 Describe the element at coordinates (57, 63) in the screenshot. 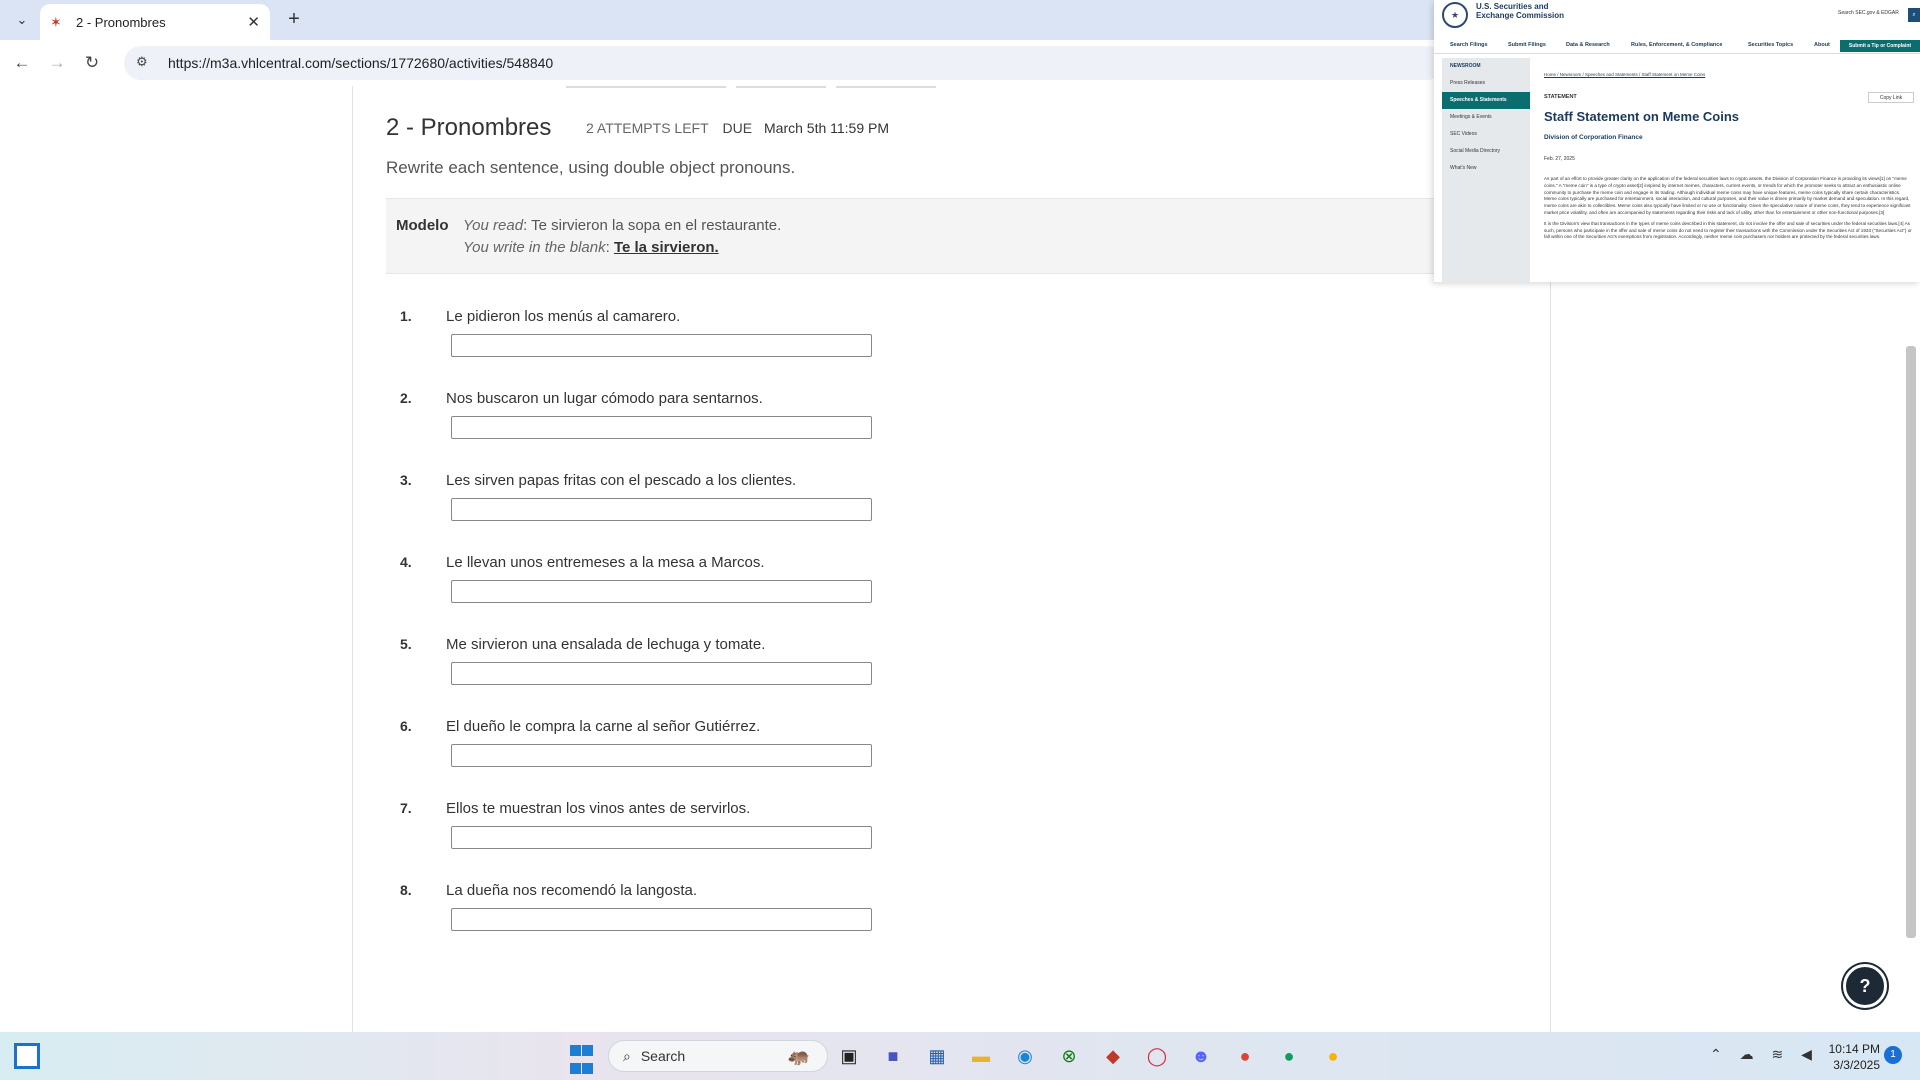

I see `forward-icon: →` at that location.